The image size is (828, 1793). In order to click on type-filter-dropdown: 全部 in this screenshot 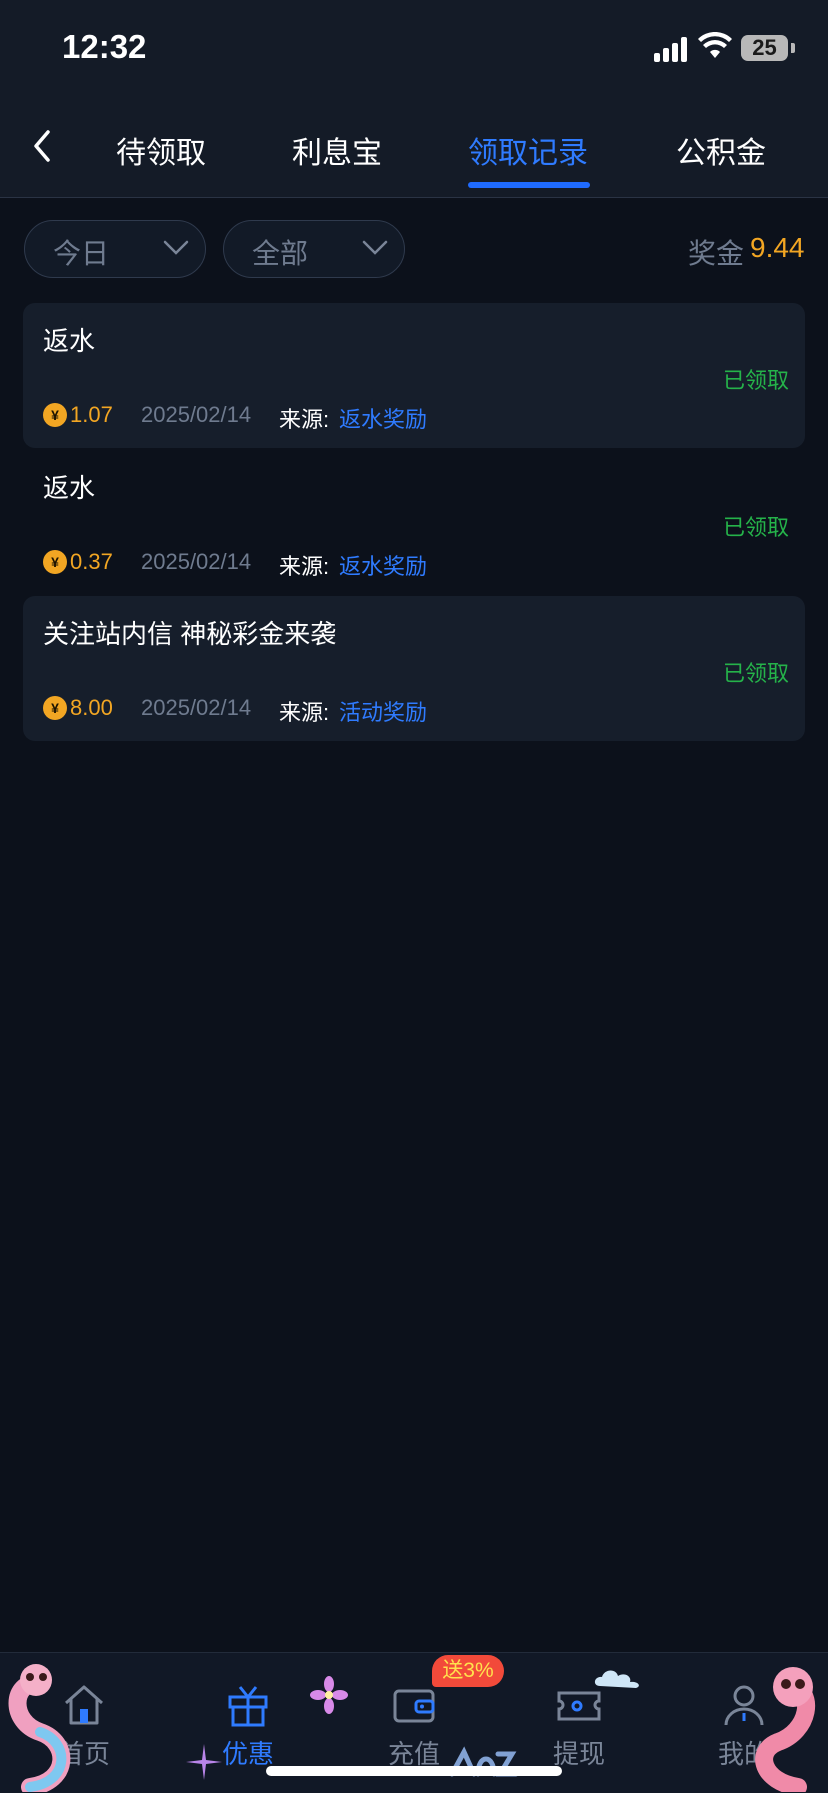, I will do `click(314, 249)`.